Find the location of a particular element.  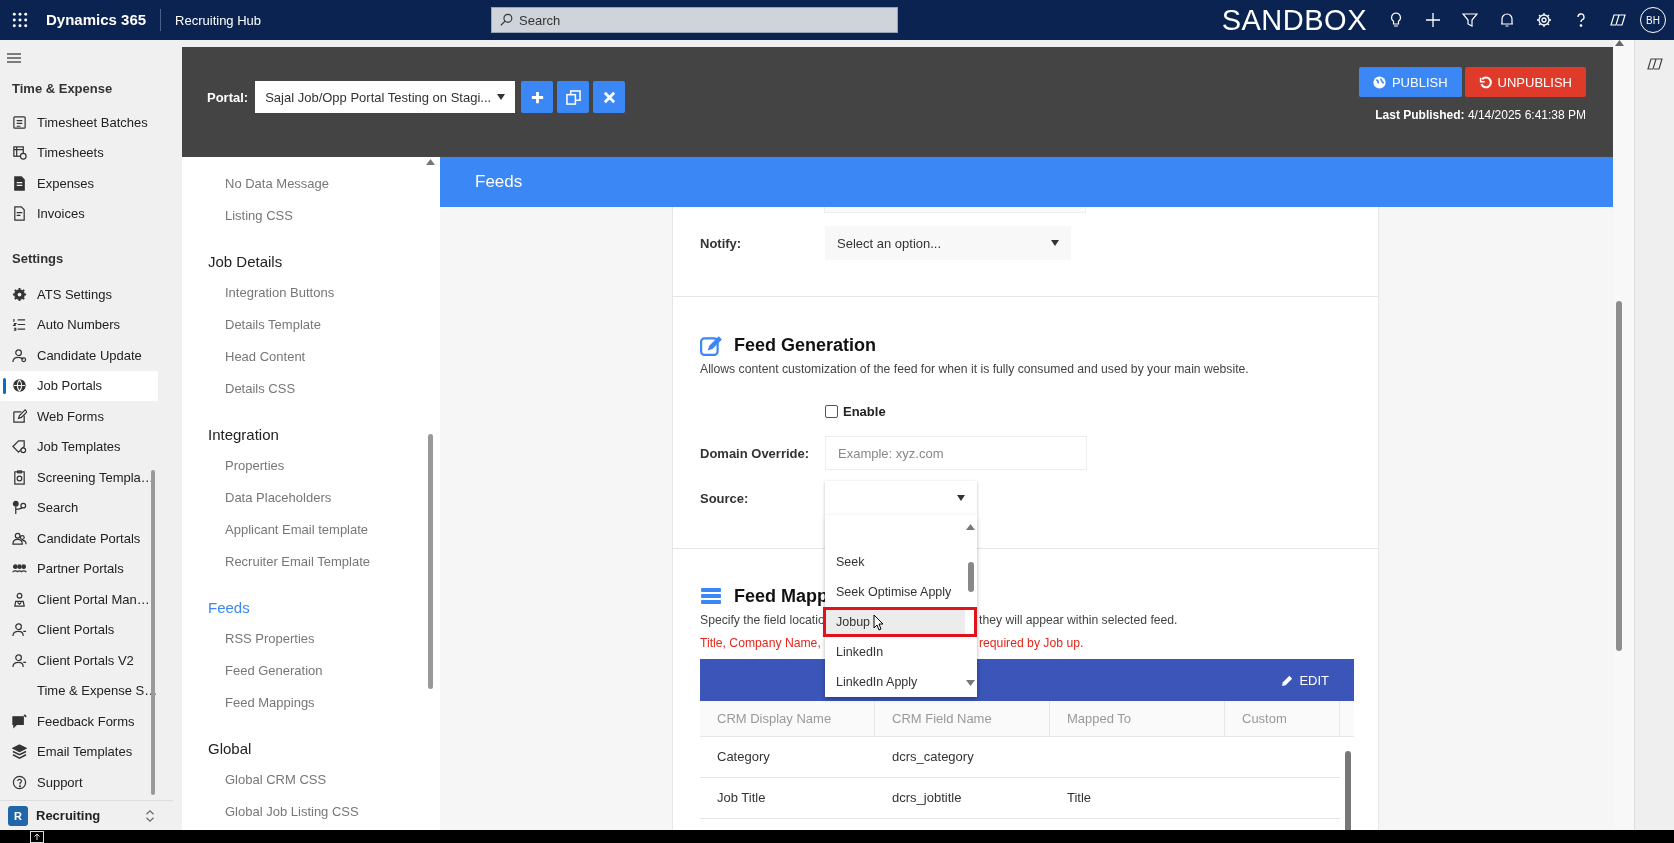

clipboard-icon is located at coordinates (19, 477).